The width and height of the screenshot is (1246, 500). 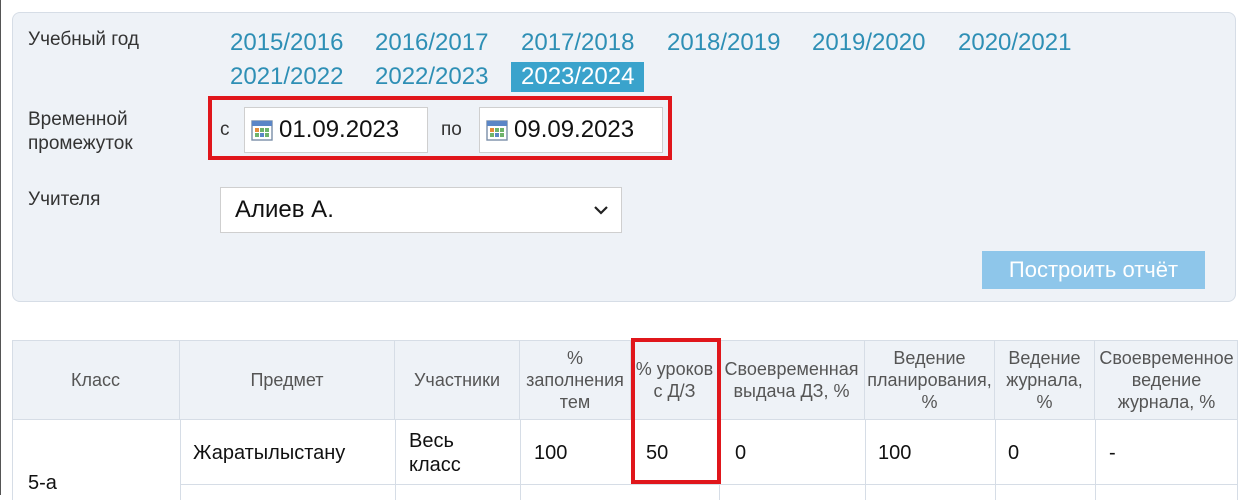 I want to click on year-label: Учебный год, so click(x=83, y=39).